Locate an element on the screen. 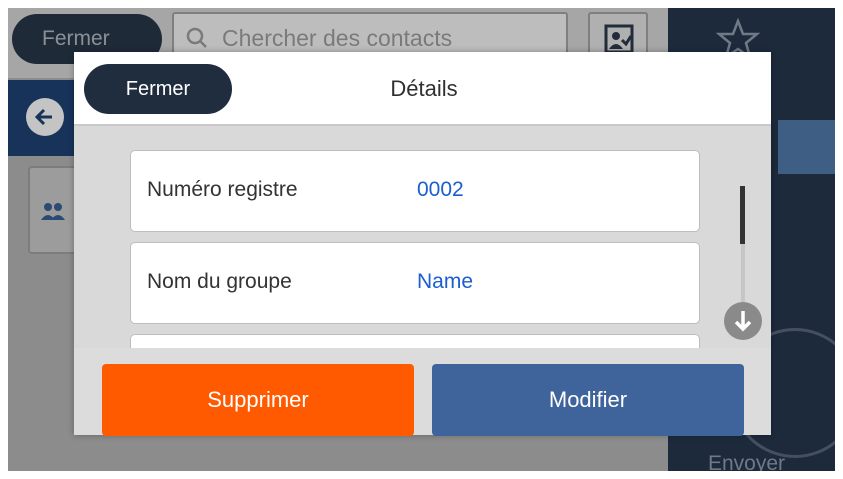 The height and width of the screenshot is (479, 843). group-icon is located at coordinates (53, 211).